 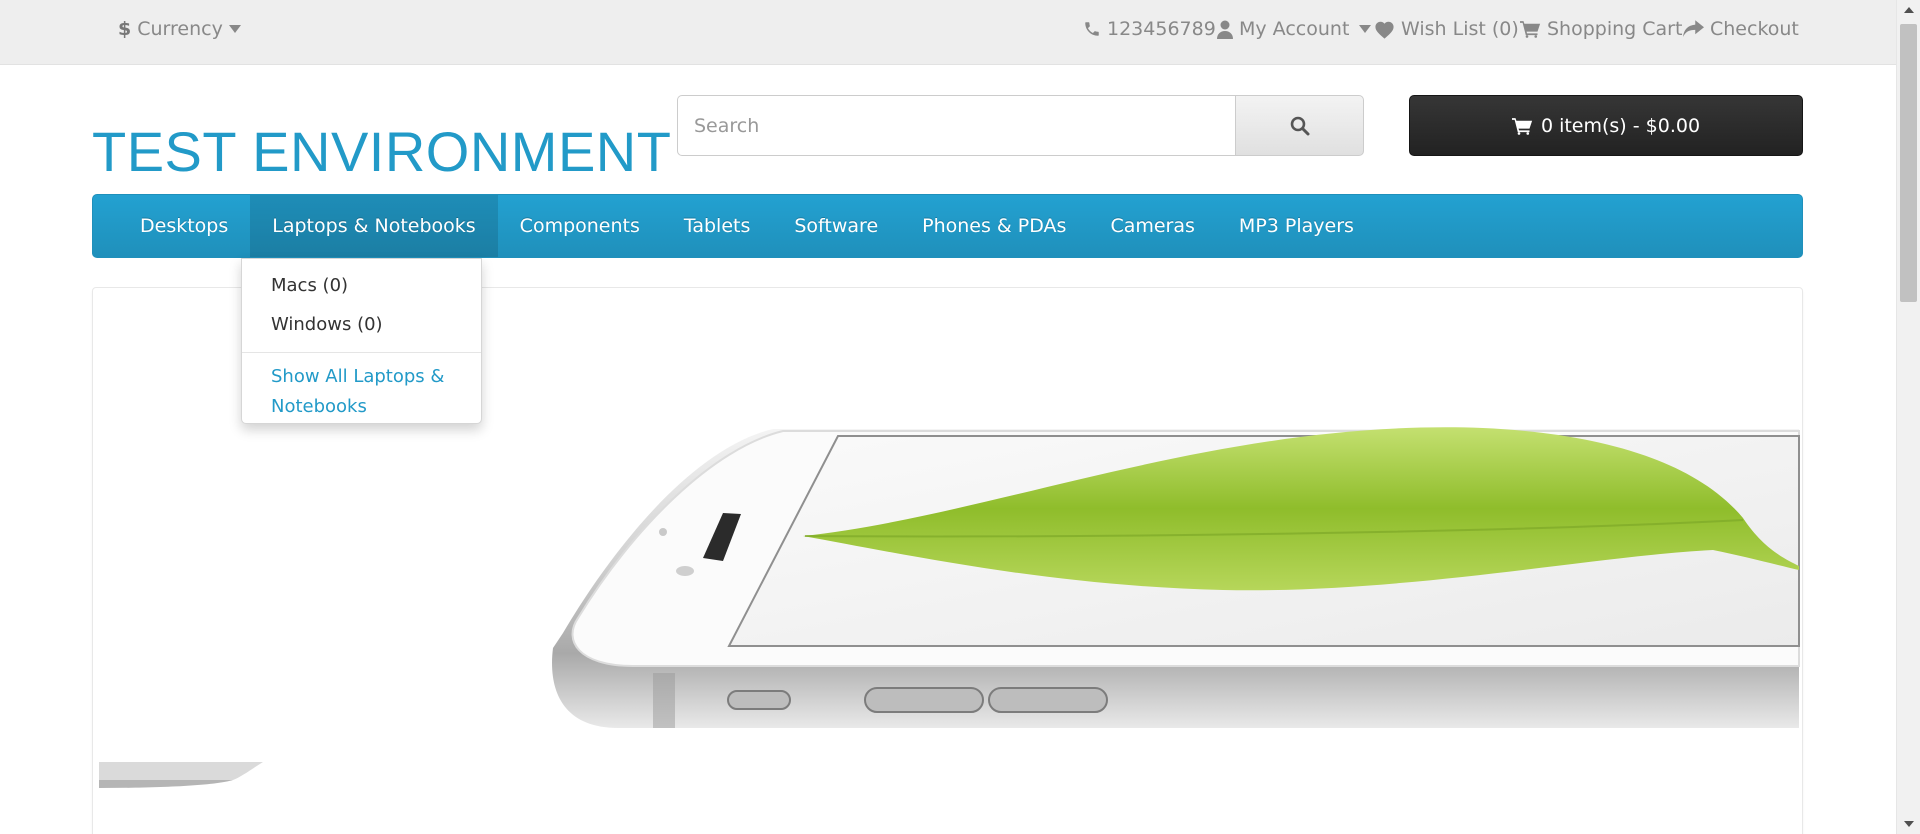 I want to click on search-icon, so click(x=1299, y=125).